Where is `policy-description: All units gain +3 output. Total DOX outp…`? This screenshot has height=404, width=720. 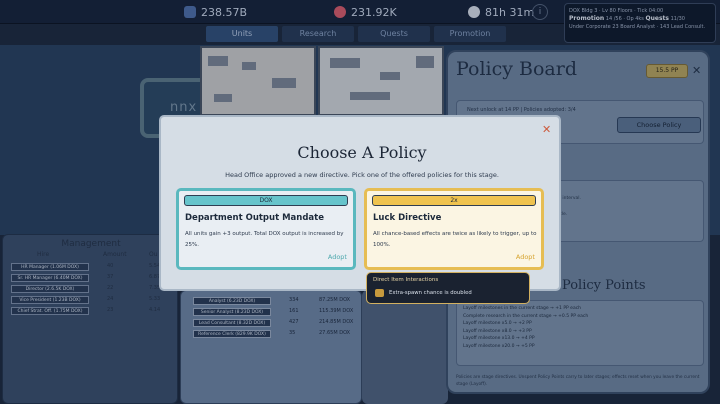 policy-description: All units gain +3 output. Total DOX outp… is located at coordinates (264, 239).